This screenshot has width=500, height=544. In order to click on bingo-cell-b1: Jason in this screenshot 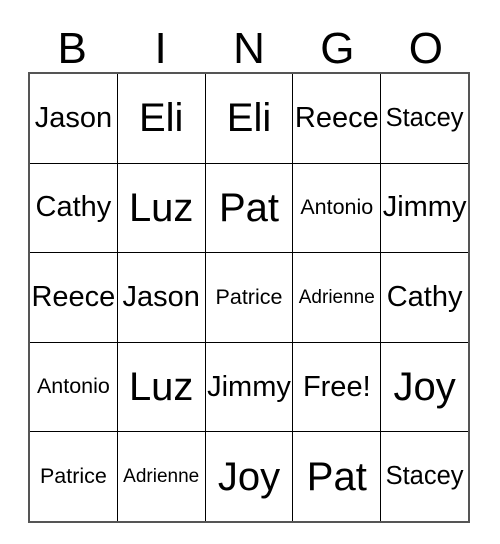, I will do `click(74, 118)`.